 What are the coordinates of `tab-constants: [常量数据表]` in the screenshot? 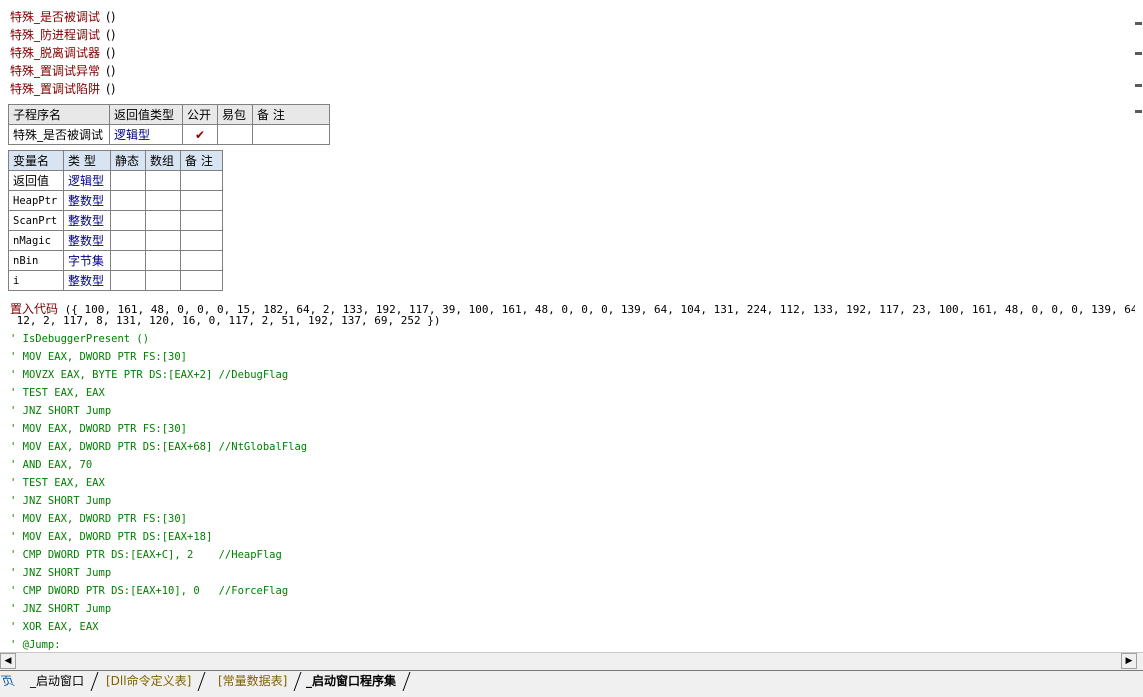 It's located at (253, 681).